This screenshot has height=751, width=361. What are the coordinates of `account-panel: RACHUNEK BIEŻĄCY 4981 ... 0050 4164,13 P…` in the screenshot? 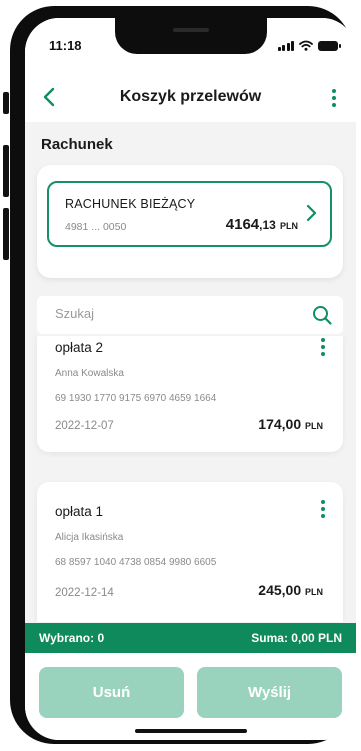 It's located at (190, 221).